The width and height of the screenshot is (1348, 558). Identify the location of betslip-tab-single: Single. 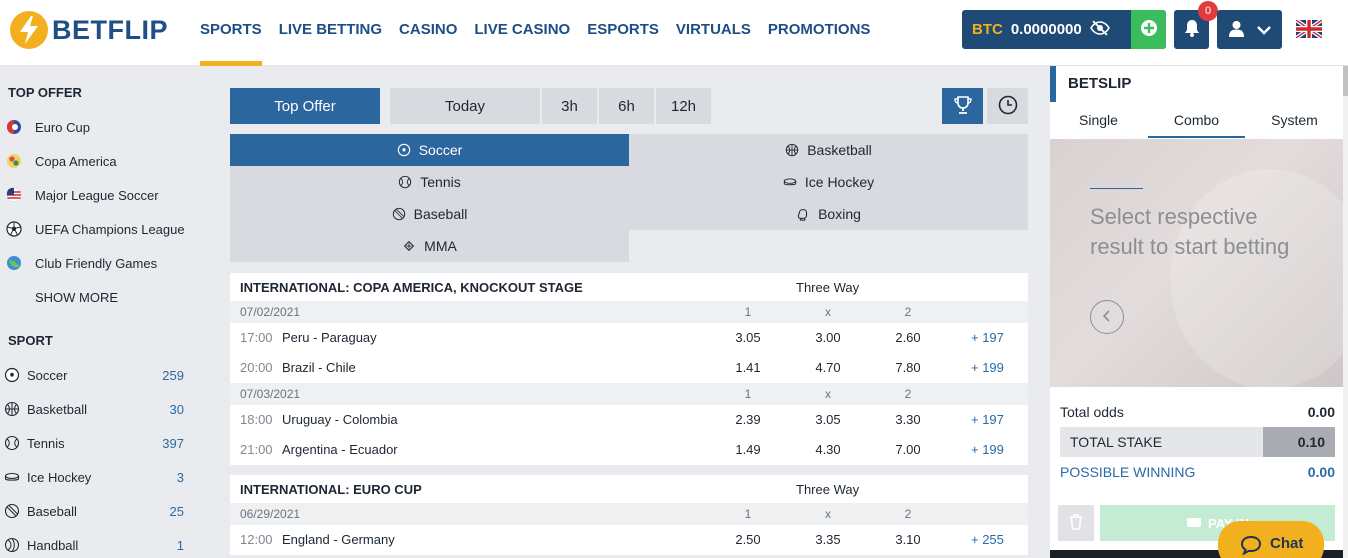
(1098, 124).